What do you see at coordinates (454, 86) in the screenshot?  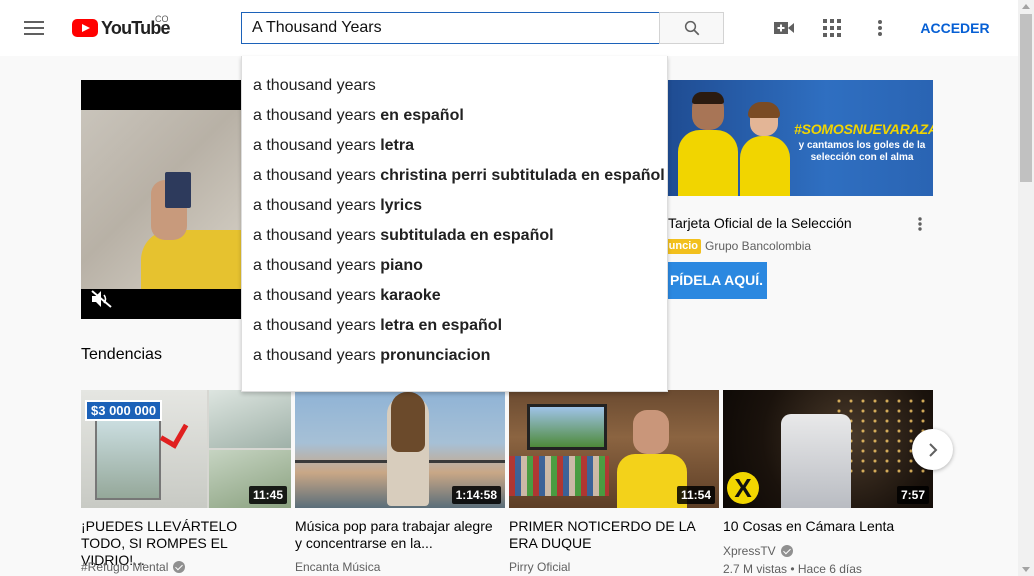 I see `search-suggestion: a thousand years` at bounding box center [454, 86].